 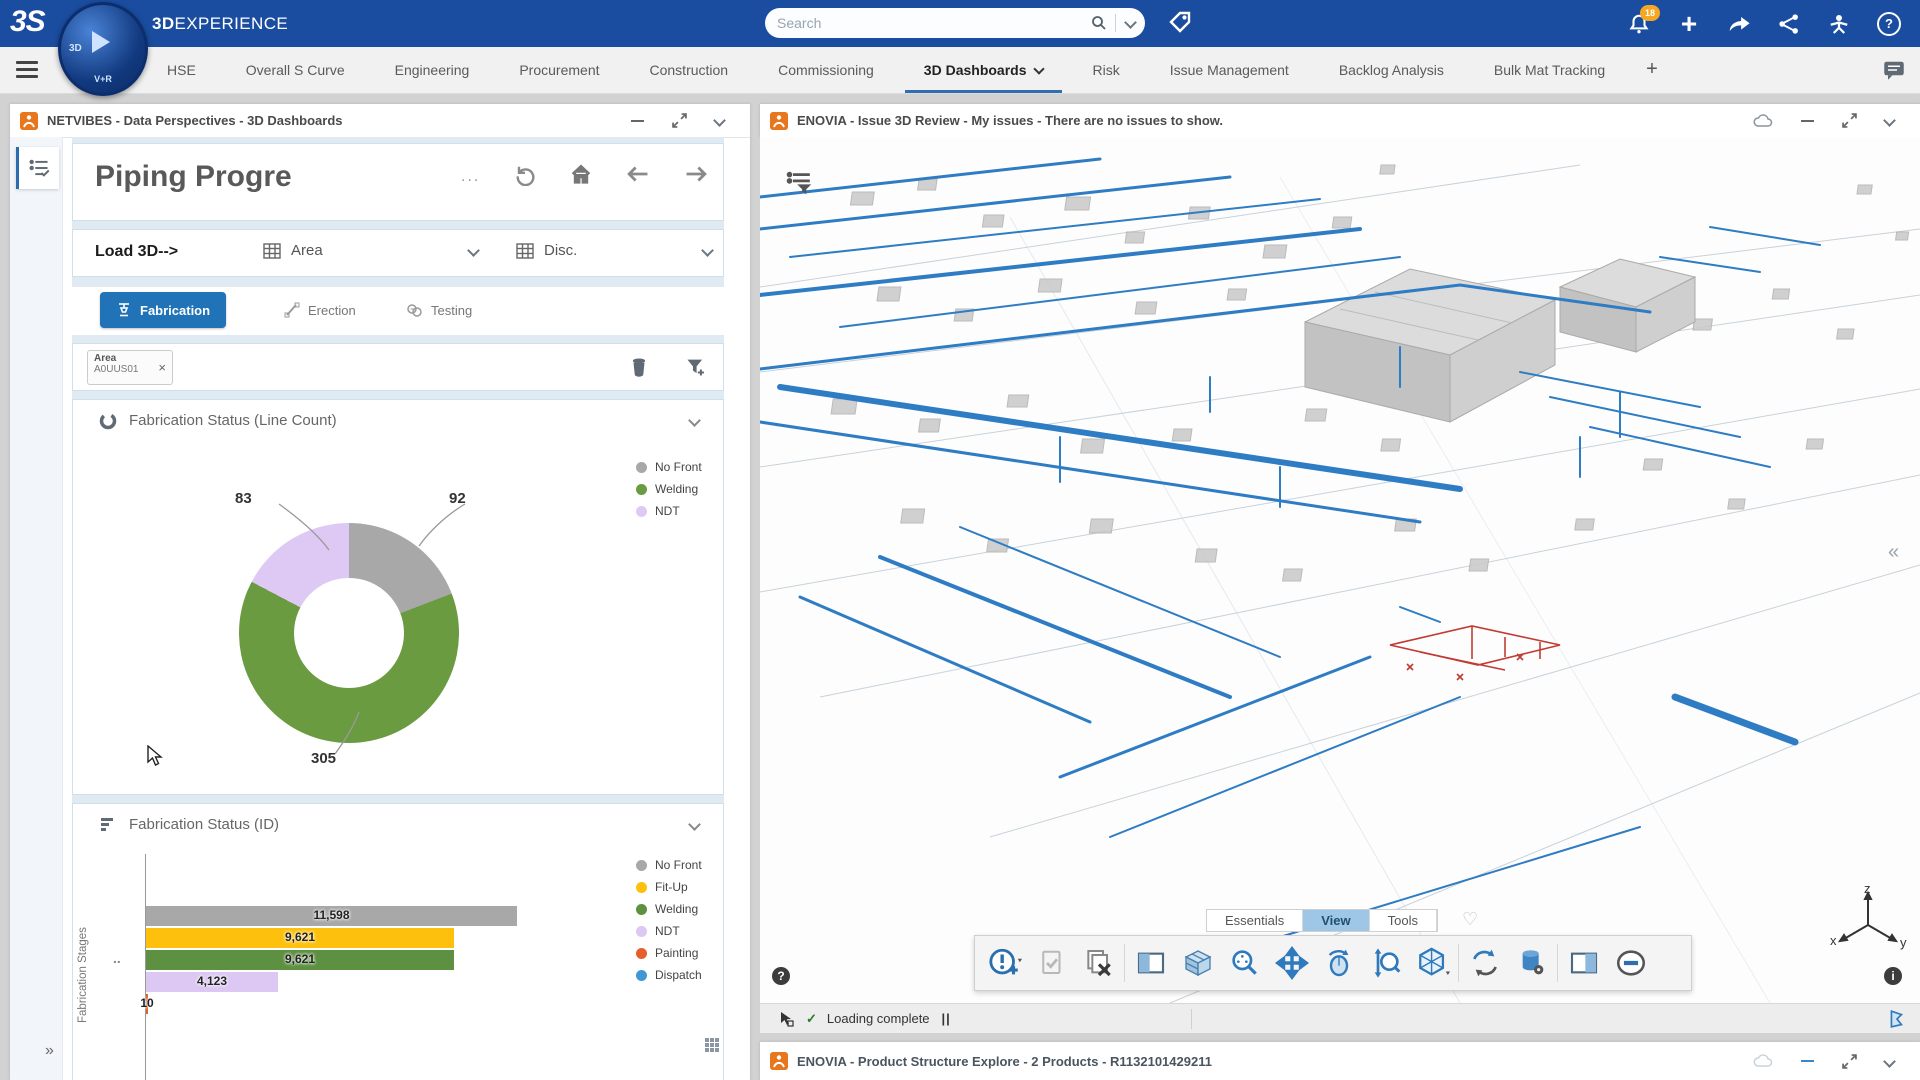 I want to click on collapse-right-arrow: «, so click(x=1893, y=552).